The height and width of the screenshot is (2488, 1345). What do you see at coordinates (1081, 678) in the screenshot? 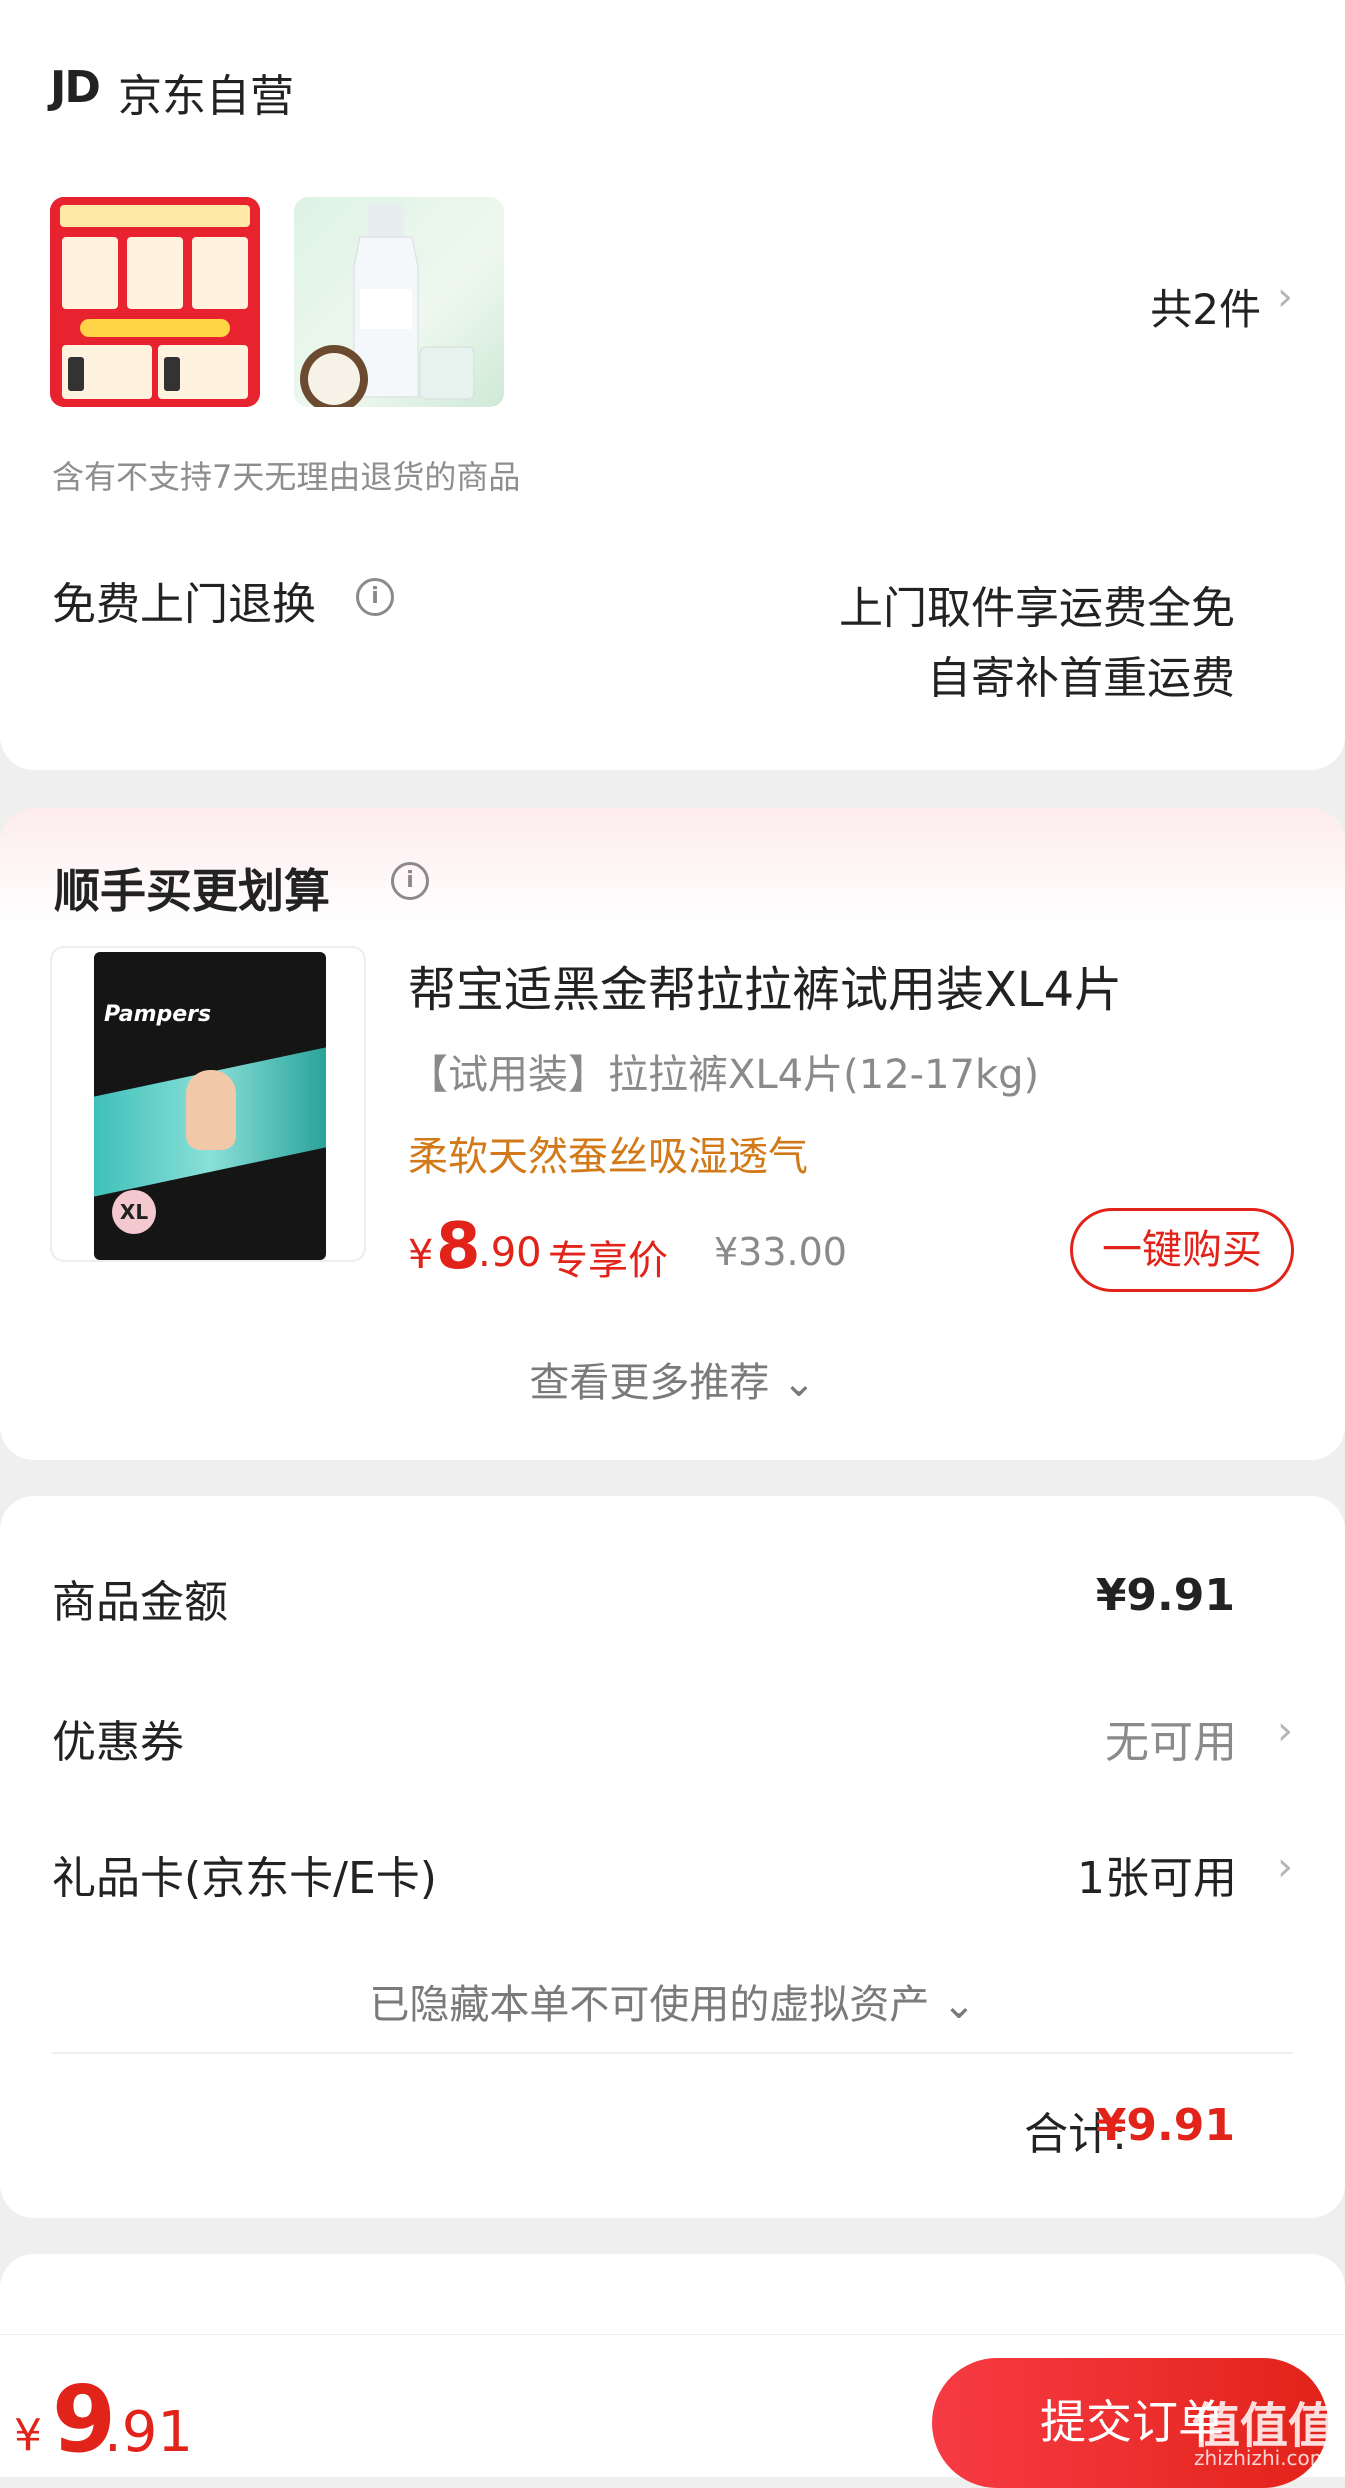
I see `self-send-shipping-text: 自寄补首重运费` at bounding box center [1081, 678].